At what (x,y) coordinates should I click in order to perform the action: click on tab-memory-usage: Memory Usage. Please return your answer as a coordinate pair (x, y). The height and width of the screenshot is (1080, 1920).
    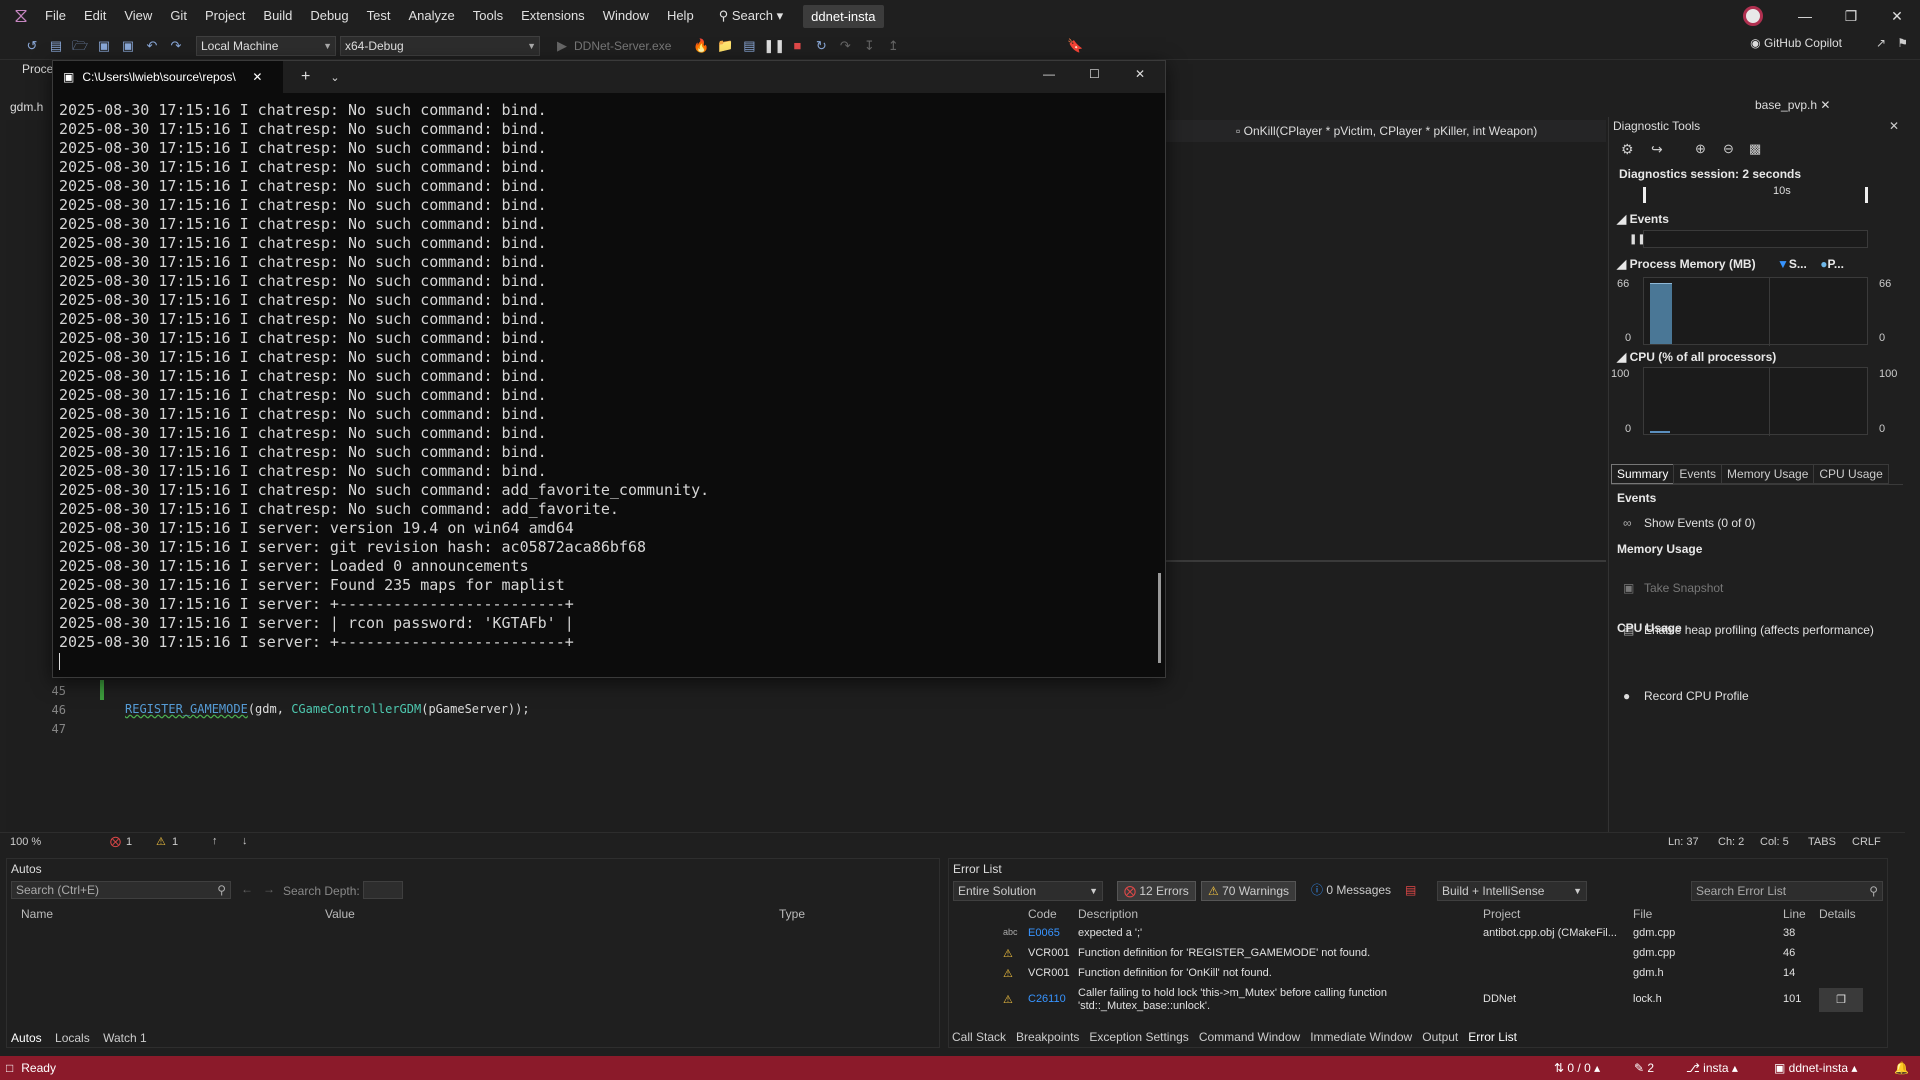
    Looking at the image, I should click on (1768, 474).